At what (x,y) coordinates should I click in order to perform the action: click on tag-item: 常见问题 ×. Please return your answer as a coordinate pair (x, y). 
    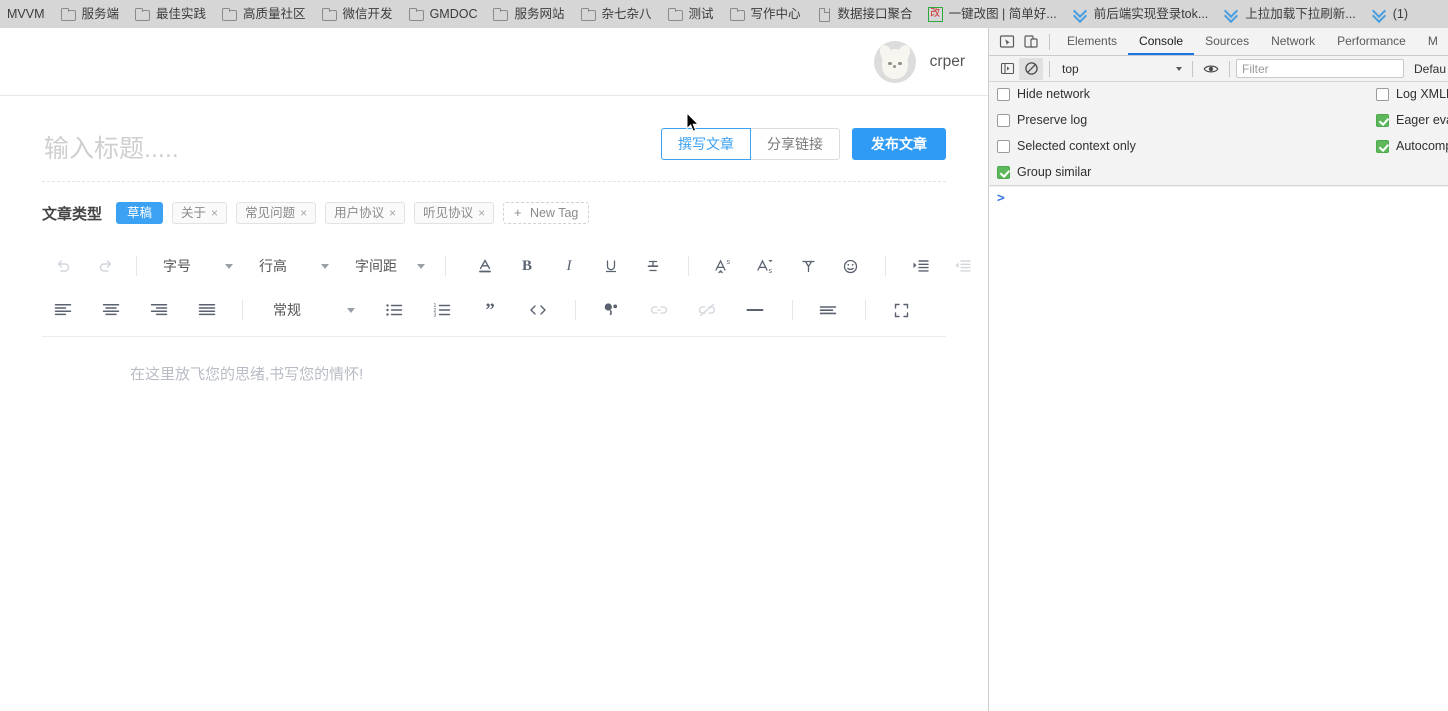
    Looking at the image, I should click on (276, 213).